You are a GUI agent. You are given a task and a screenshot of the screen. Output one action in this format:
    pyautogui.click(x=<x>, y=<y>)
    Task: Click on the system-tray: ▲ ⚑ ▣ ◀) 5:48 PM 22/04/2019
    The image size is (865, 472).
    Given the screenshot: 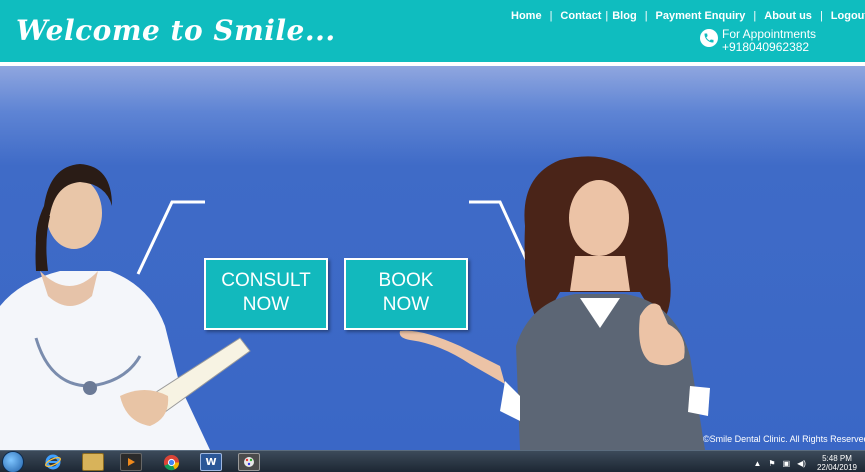 What is the action you would take?
    pyautogui.click(x=805, y=463)
    